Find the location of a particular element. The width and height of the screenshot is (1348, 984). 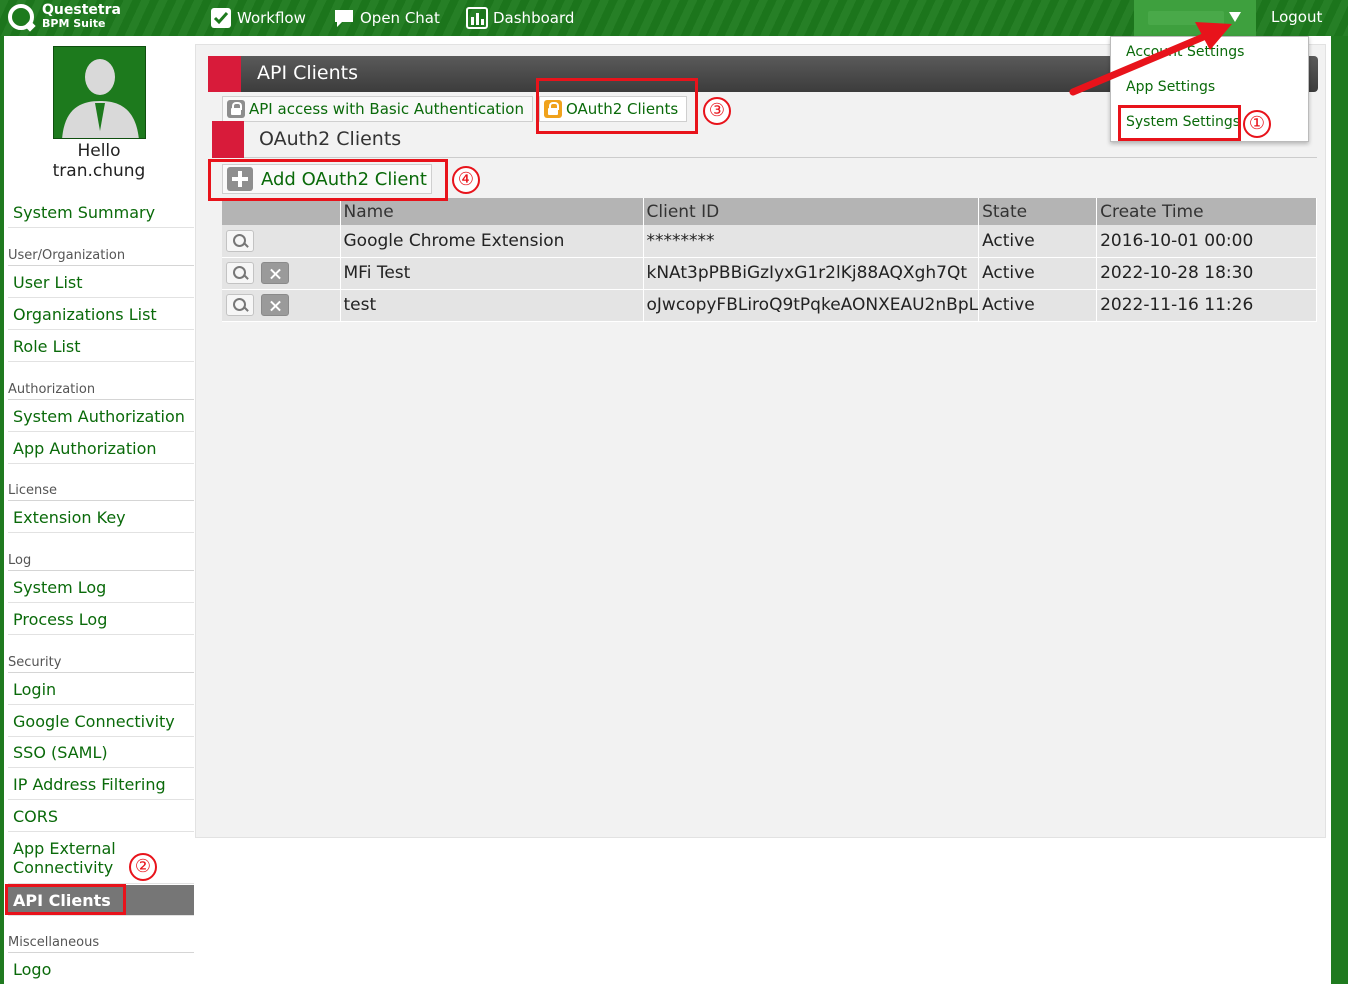

questetra-logo: Questetra BPM Suite is located at coordinates (64, 16).